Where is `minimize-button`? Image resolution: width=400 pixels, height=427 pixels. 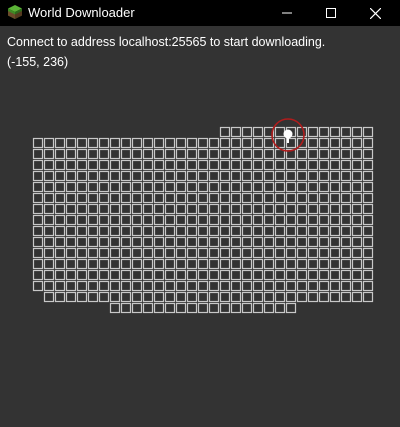 minimize-button is located at coordinates (287, 13).